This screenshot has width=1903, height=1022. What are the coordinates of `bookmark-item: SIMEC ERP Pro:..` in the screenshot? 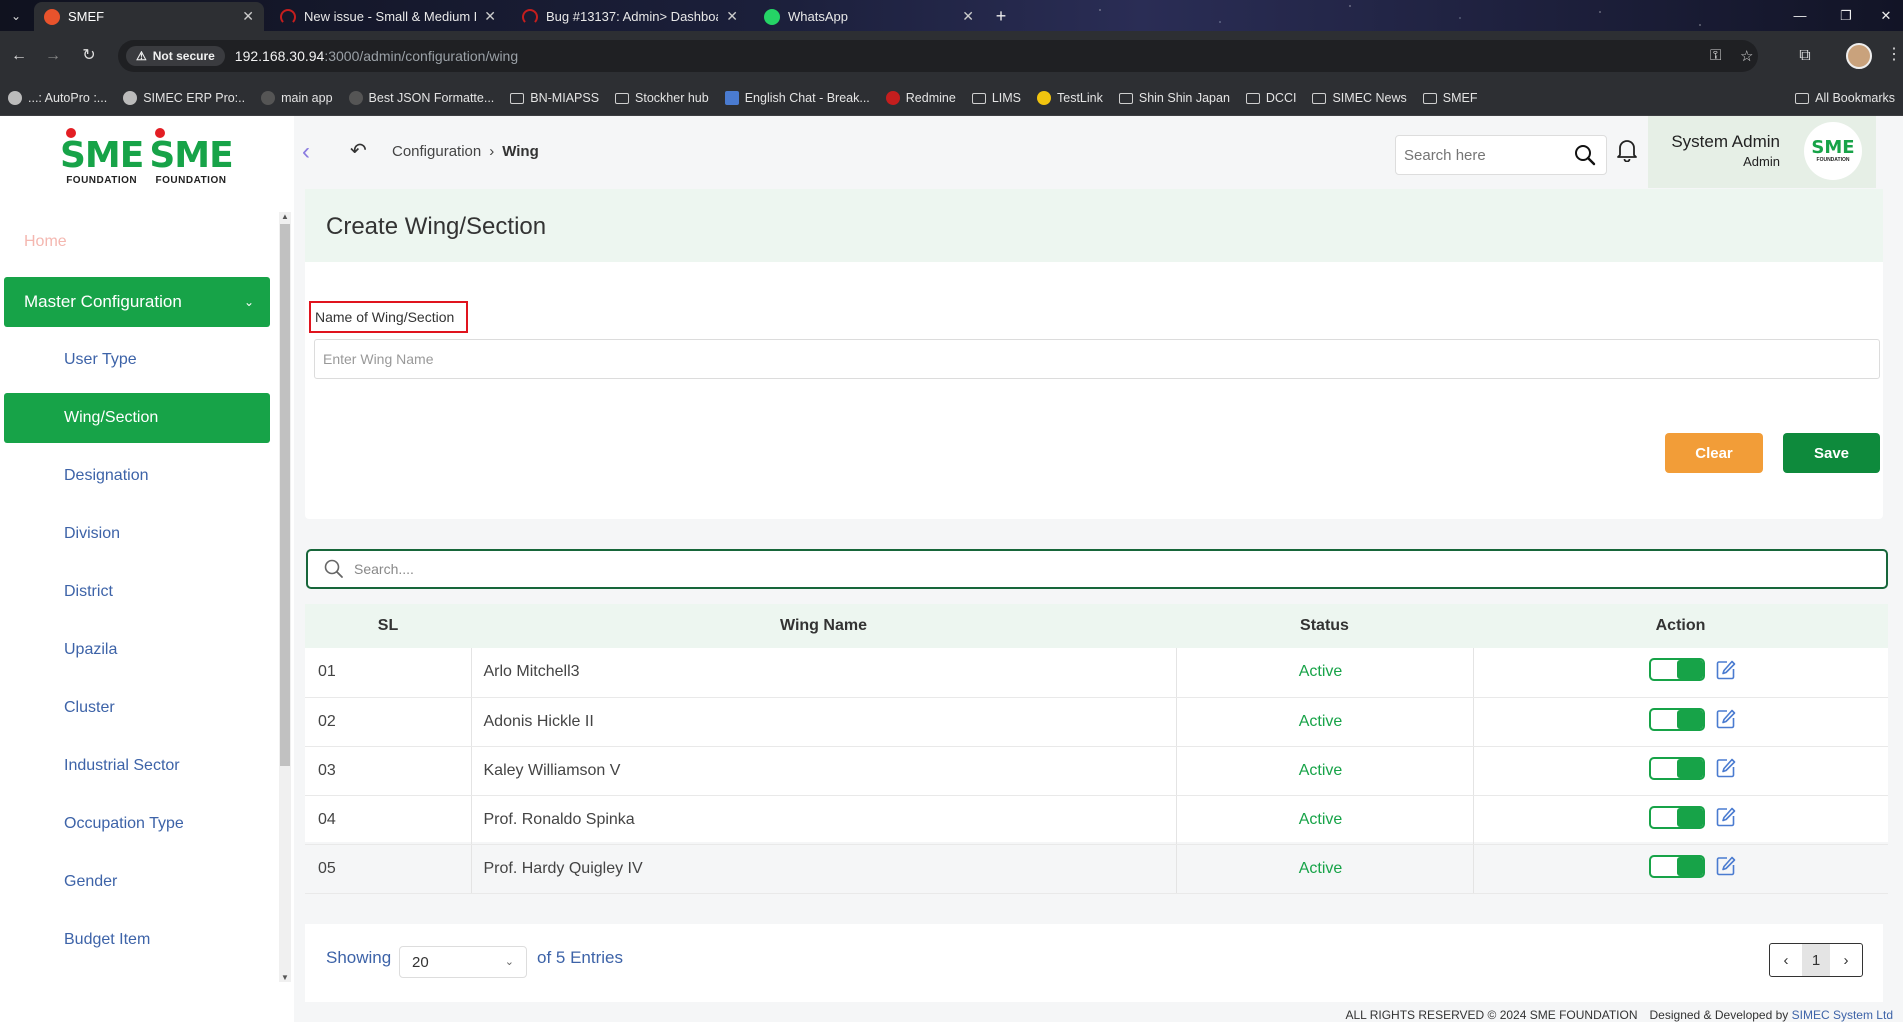 It's located at (184, 98).